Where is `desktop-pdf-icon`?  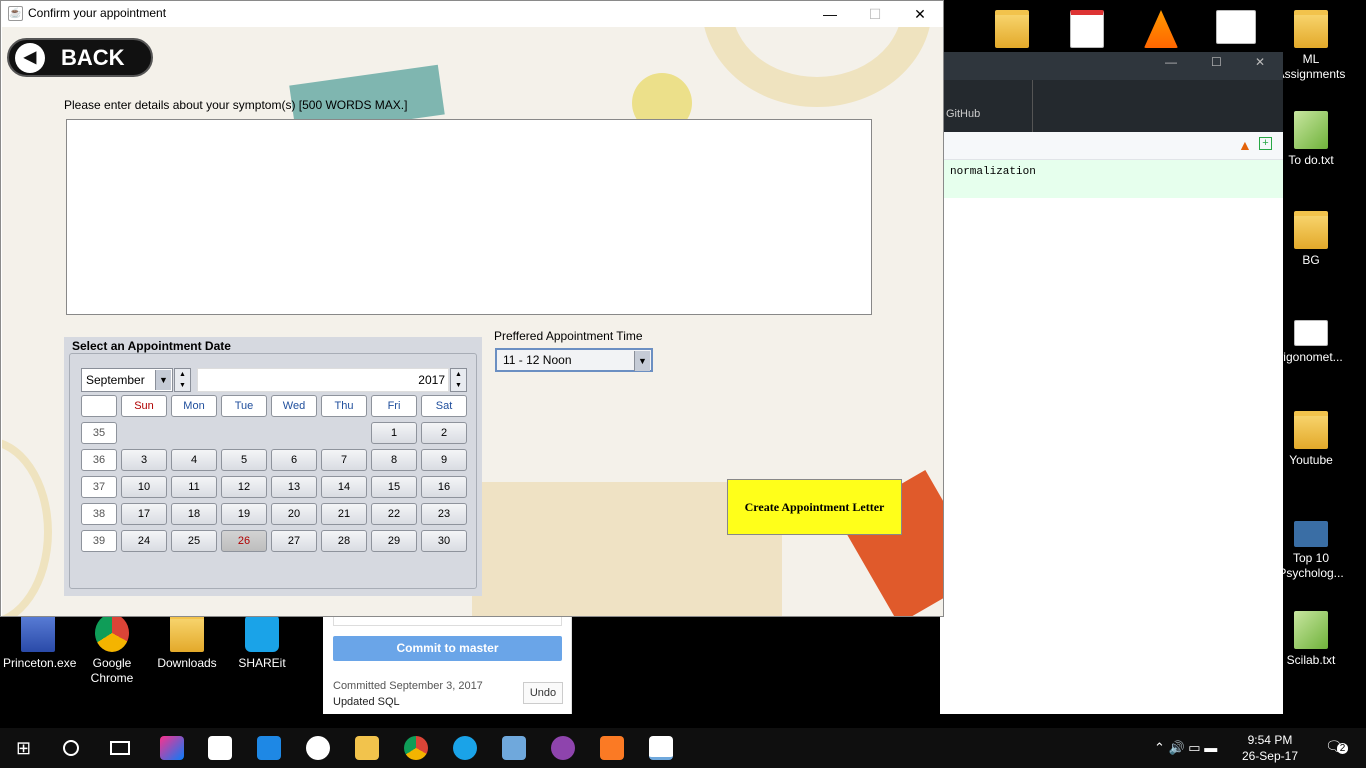
desktop-pdf-icon is located at coordinates (1087, 31).